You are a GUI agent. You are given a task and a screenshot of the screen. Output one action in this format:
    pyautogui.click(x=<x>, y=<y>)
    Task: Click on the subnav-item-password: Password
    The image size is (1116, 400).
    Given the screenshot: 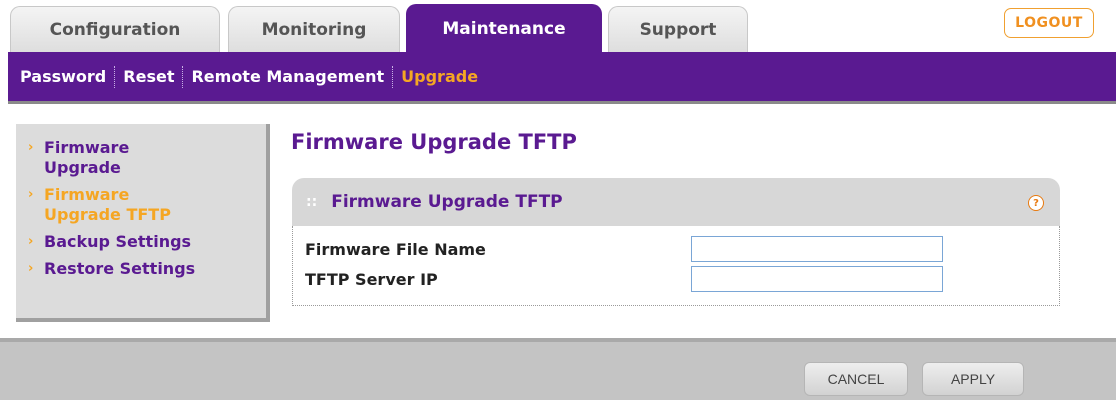 What is the action you would take?
    pyautogui.click(x=61, y=76)
    